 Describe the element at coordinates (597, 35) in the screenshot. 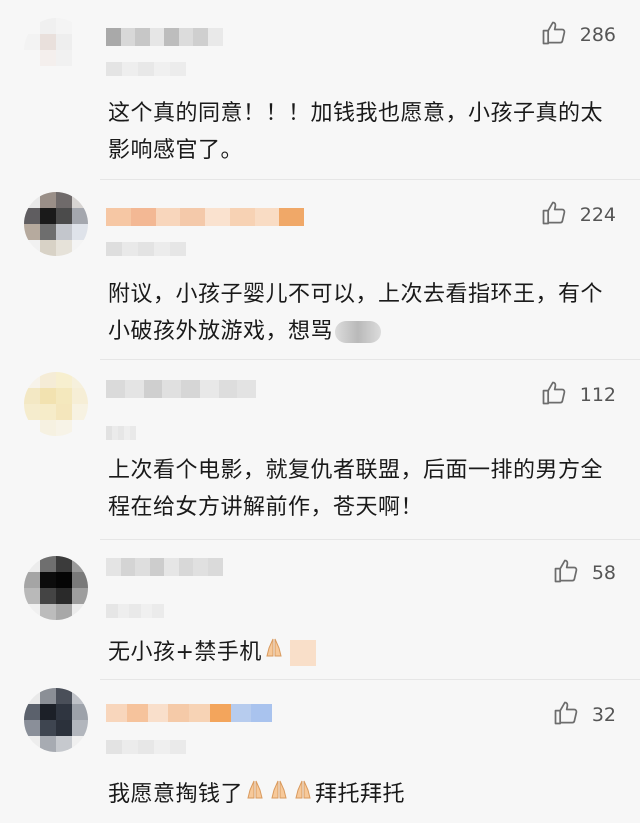

I see `like-count: 286` at that location.